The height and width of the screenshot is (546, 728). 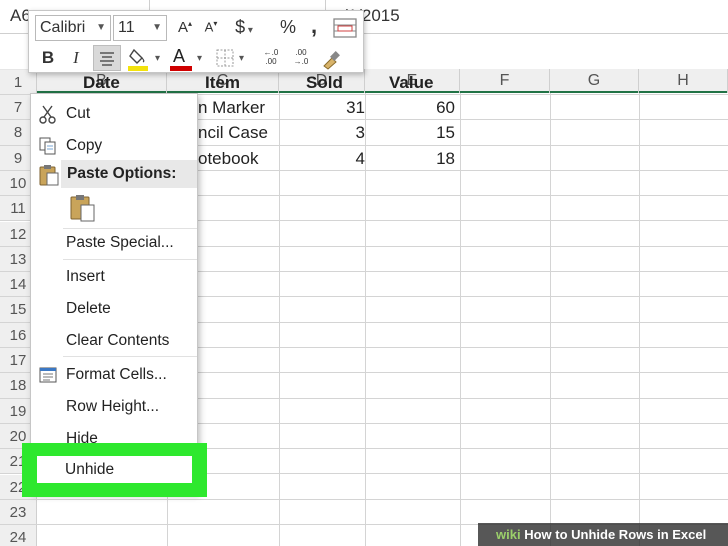 What do you see at coordinates (88, 308) in the screenshot?
I see `menu-item-label: Delete` at bounding box center [88, 308].